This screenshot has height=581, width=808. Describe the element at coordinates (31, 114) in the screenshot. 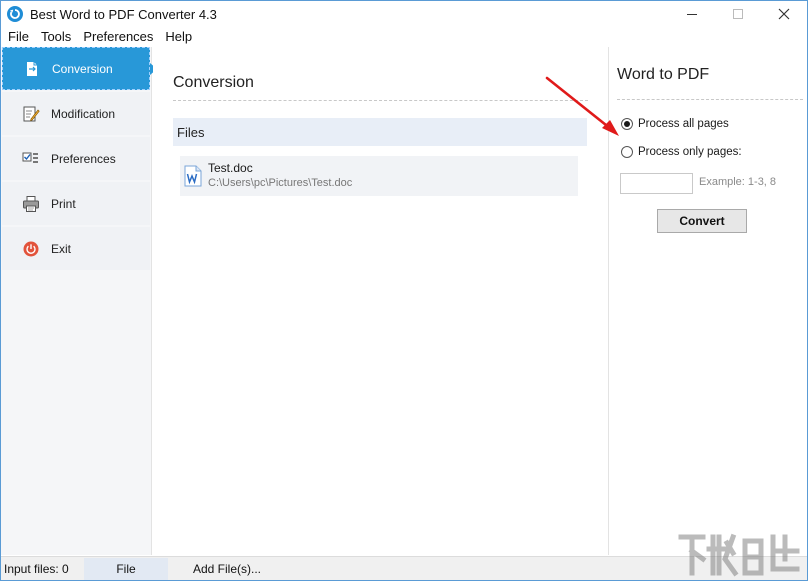

I see `edit-document-icon` at that location.